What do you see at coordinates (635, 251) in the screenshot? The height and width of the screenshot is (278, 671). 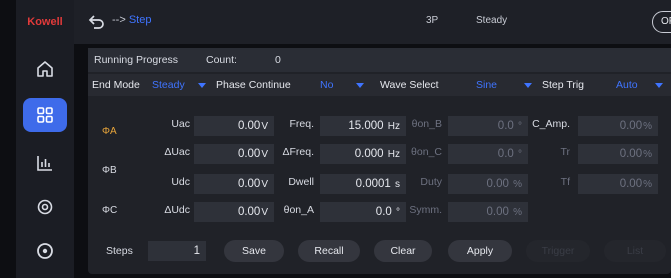 I see `list-button: List` at bounding box center [635, 251].